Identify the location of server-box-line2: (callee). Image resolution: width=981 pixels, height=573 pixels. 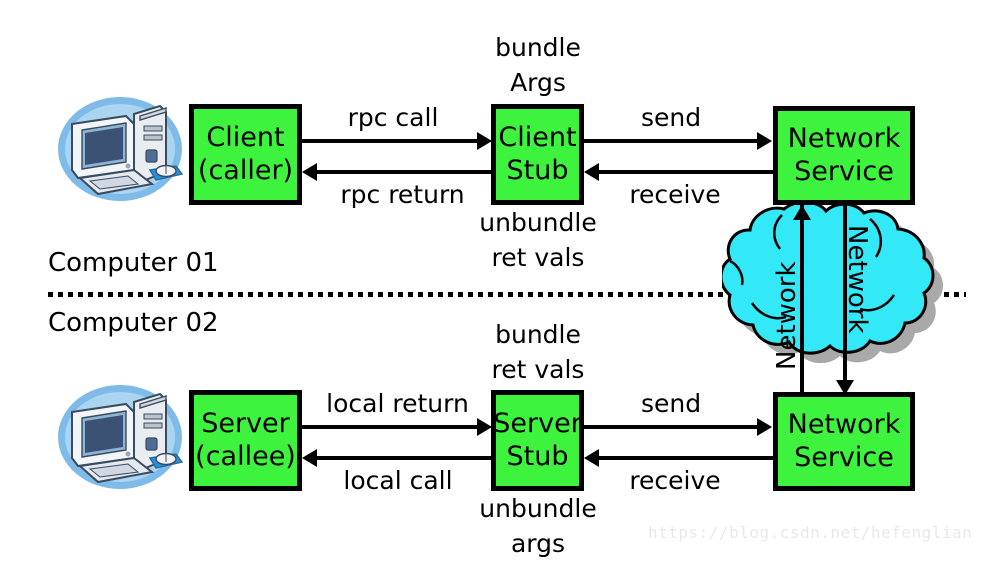
(245, 456).